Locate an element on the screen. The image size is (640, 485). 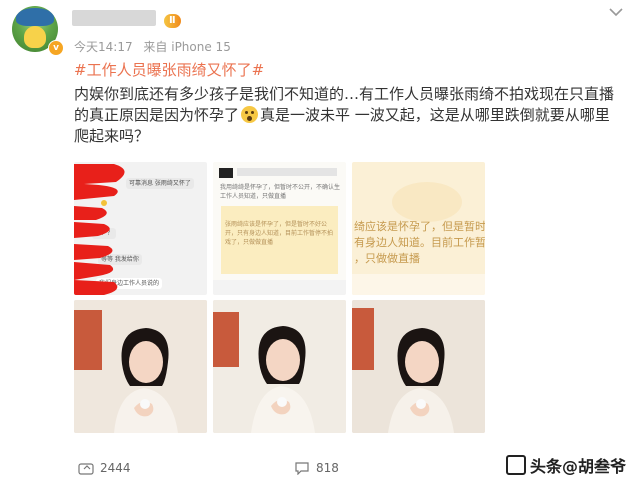
share-button: 2444 is located at coordinates (104, 468).